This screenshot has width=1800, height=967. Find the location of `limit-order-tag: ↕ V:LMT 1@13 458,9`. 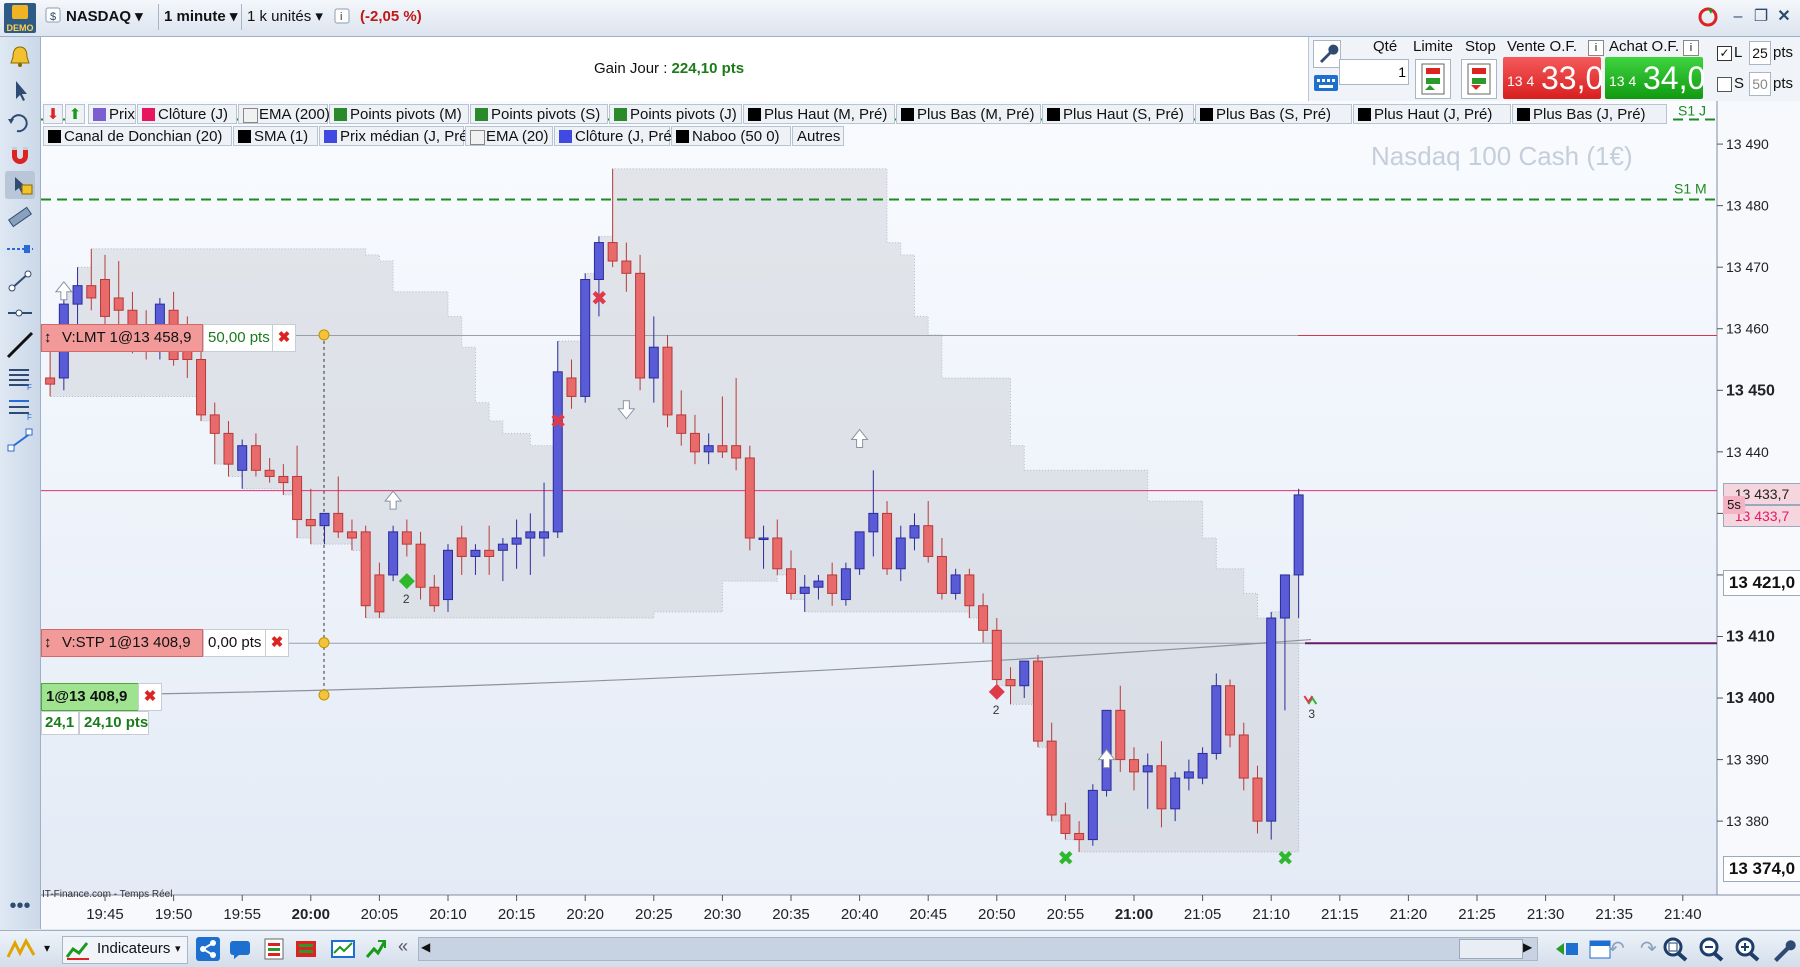

limit-order-tag: ↕ V:LMT 1@13 458,9 is located at coordinates (122, 338).